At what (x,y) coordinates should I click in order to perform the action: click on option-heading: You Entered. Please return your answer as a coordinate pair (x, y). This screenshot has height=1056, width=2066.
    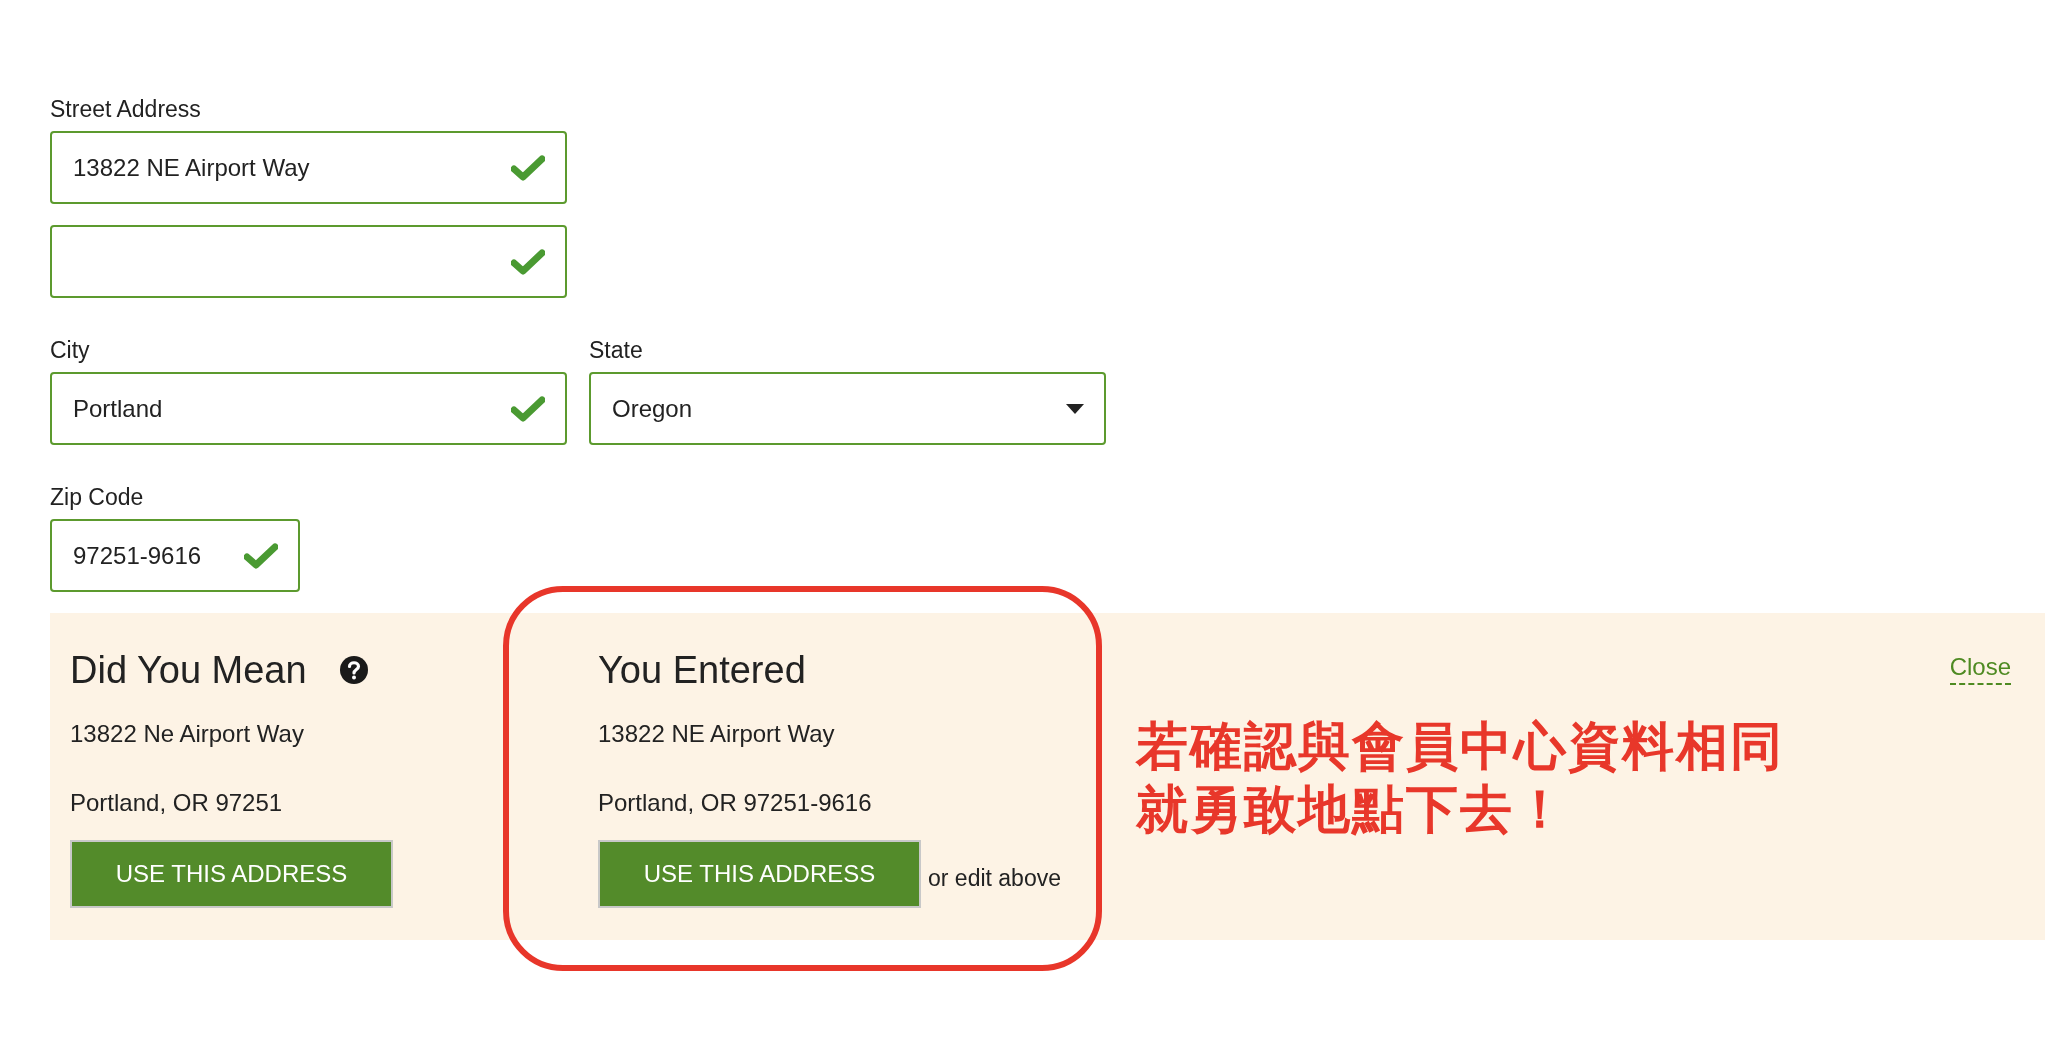
    Looking at the image, I should click on (702, 670).